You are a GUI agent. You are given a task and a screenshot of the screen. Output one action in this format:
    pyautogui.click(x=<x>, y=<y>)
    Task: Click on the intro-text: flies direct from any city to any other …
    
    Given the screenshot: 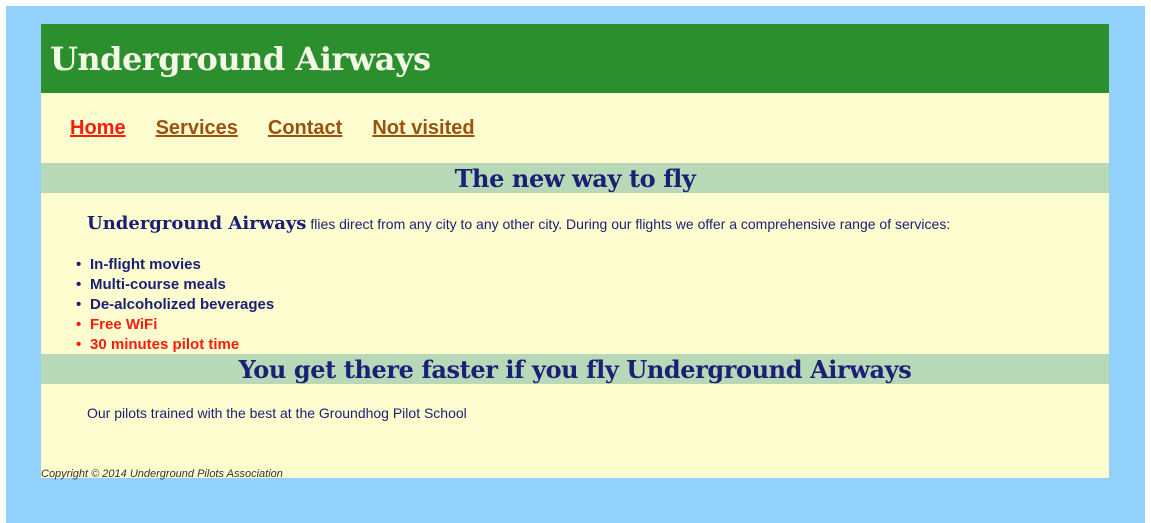 What is the action you would take?
    pyautogui.click(x=628, y=224)
    